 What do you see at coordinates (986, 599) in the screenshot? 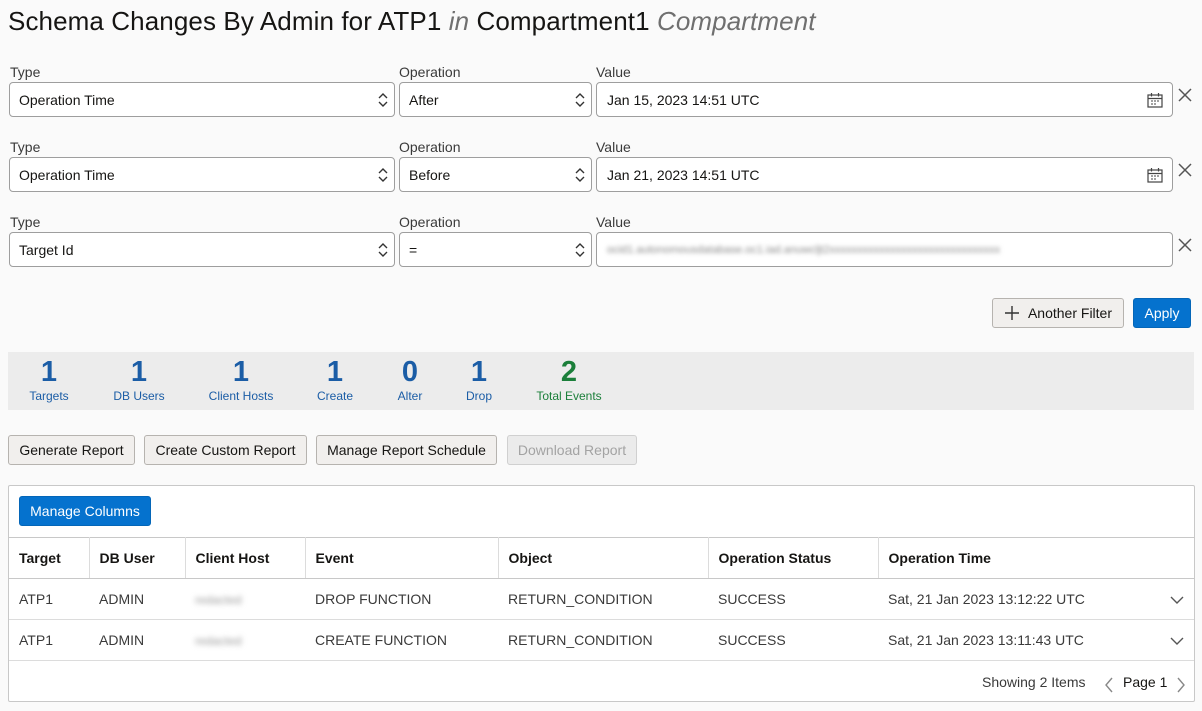
I see `operation-time-value: Sat, 21 Jan 2023 13:12:22 UTC` at bounding box center [986, 599].